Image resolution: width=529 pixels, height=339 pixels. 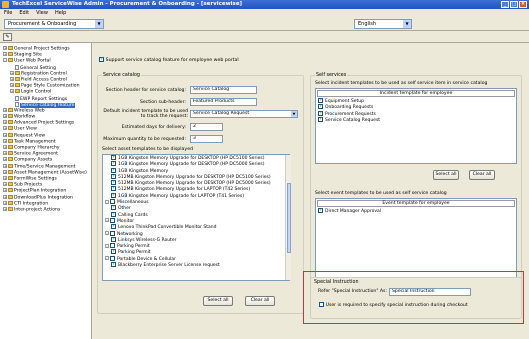 What do you see at coordinates (147, 240) in the screenshot?
I see `asset-label: Linksys Wireless-G Router` at bounding box center [147, 240].